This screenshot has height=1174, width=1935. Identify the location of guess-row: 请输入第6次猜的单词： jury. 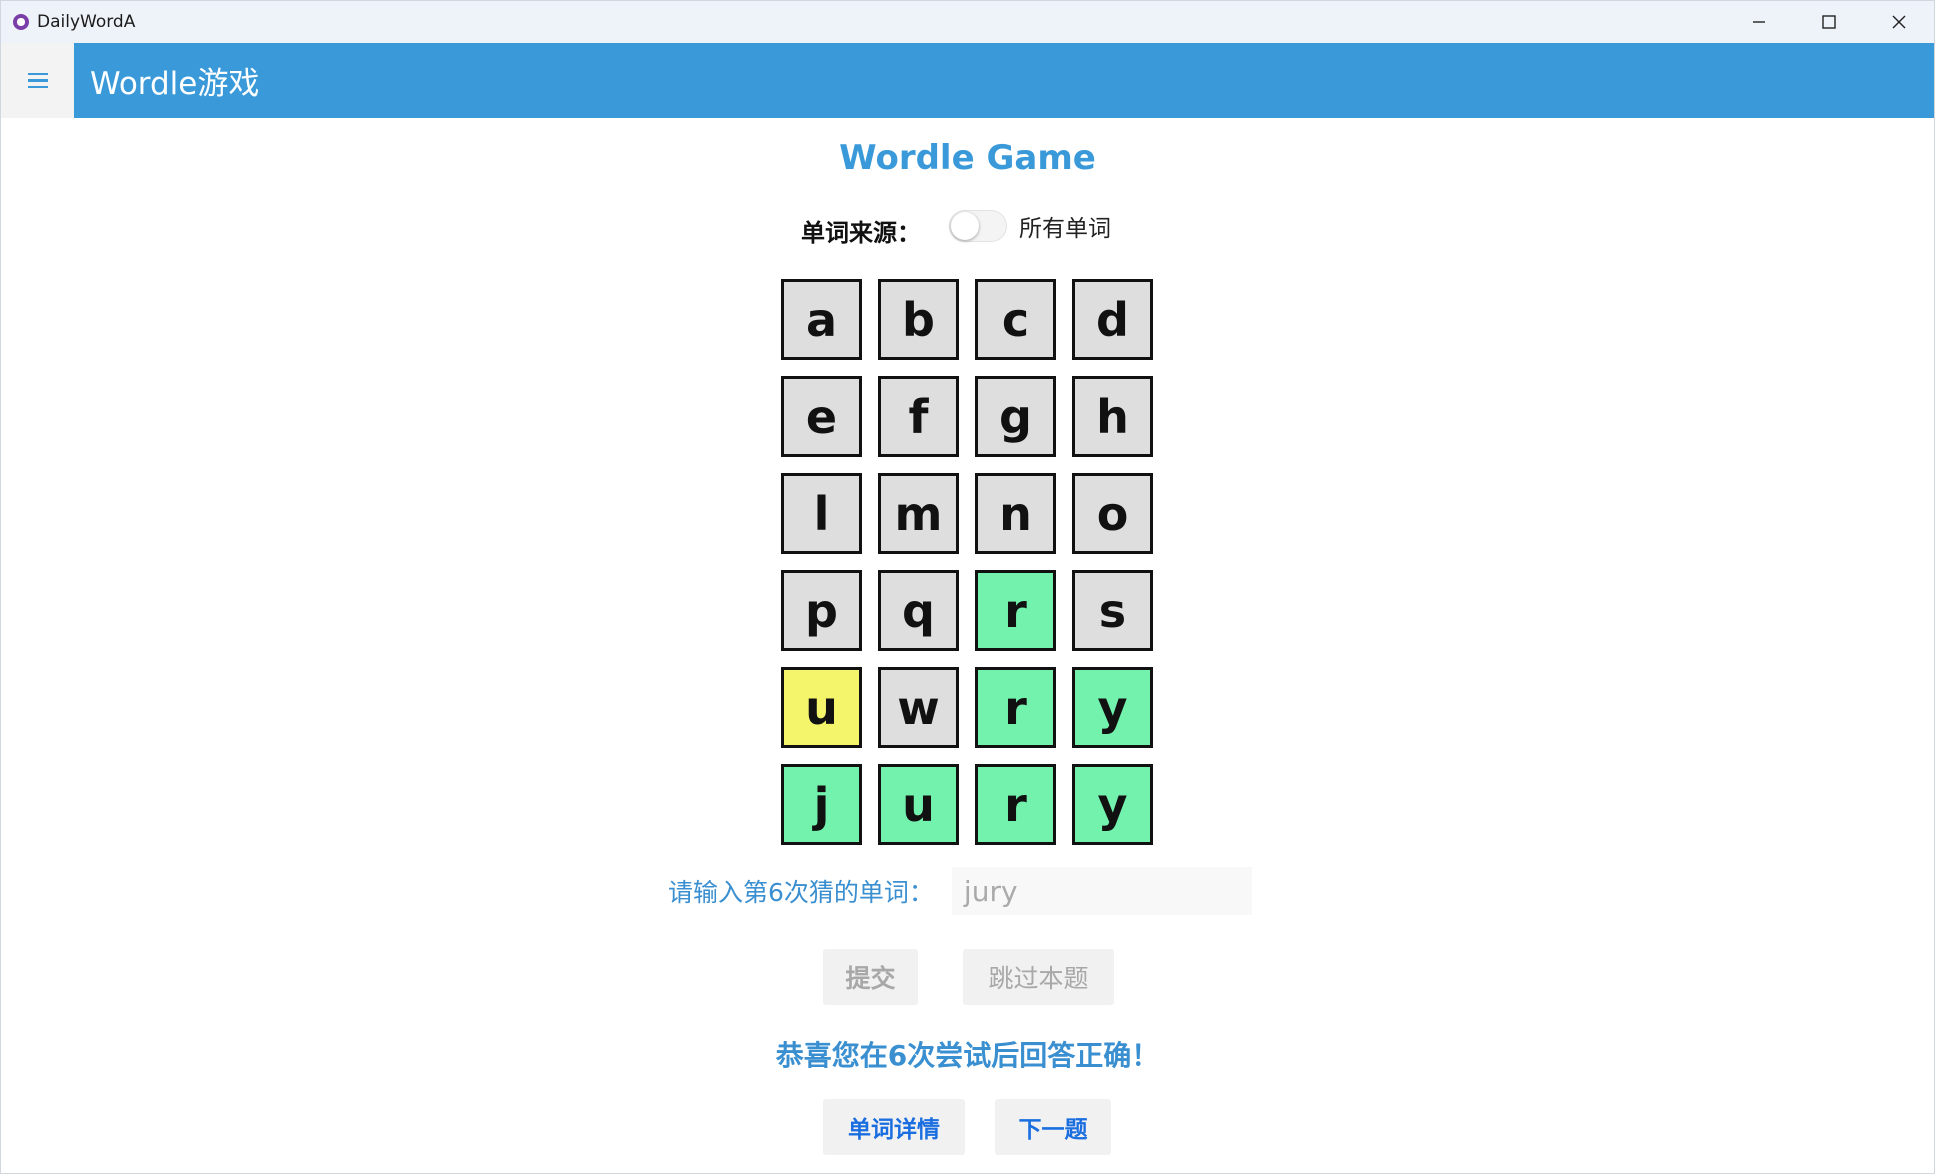
(960, 891).